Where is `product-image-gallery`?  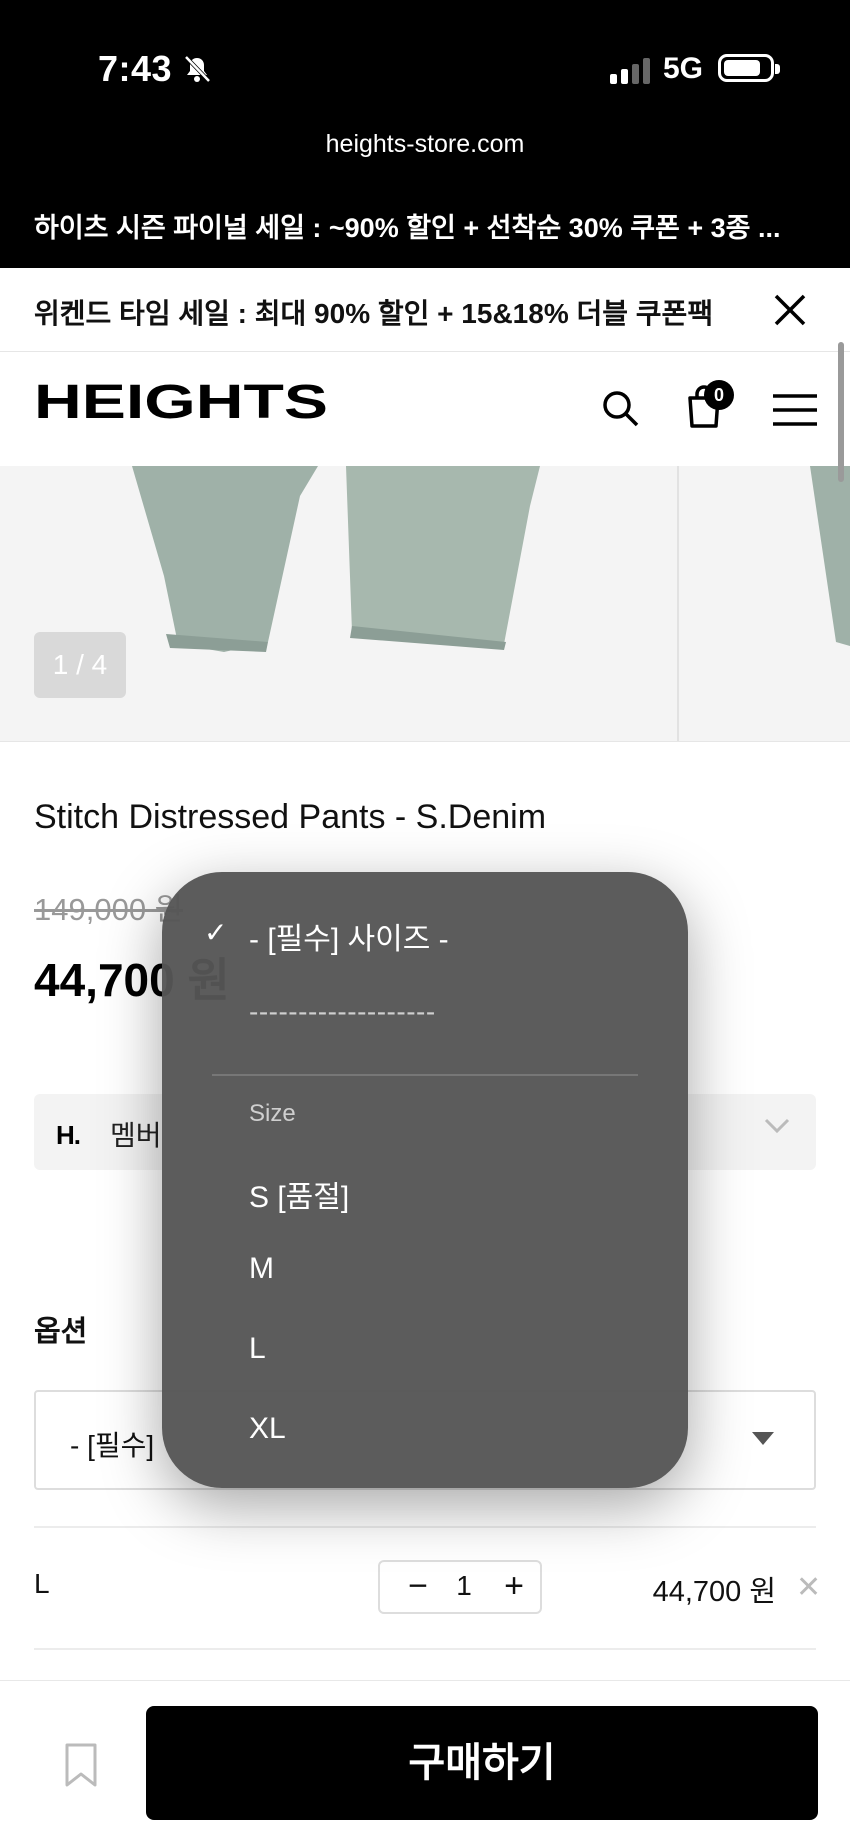 product-image-gallery is located at coordinates (425, 604).